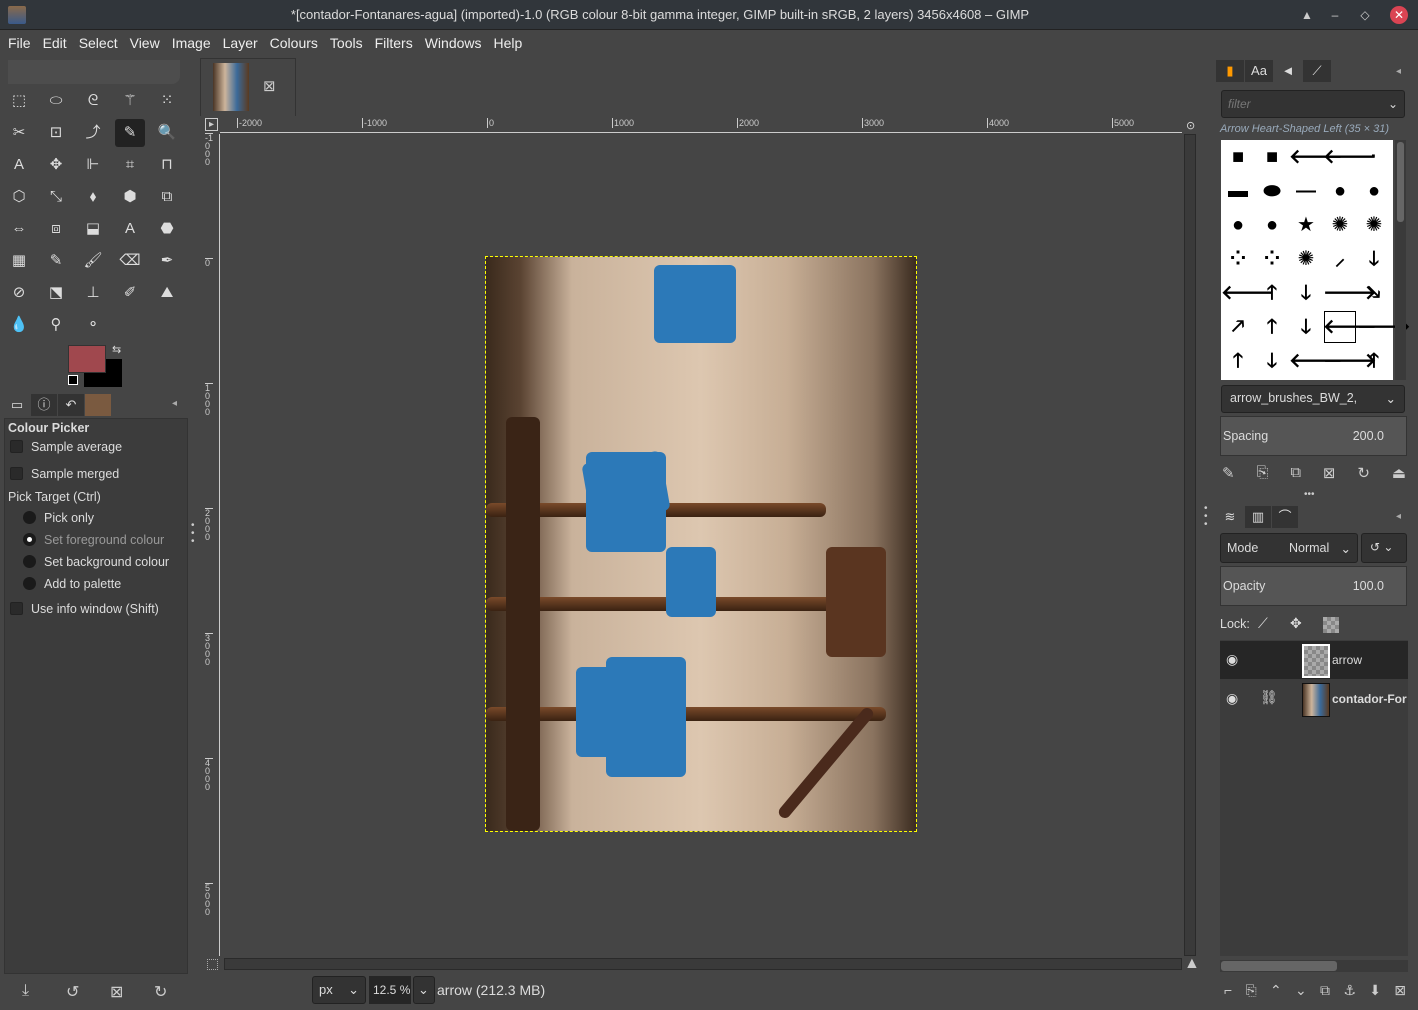 The width and height of the screenshot is (1418, 1010). I want to click on menu-filters: Filters, so click(394, 43).